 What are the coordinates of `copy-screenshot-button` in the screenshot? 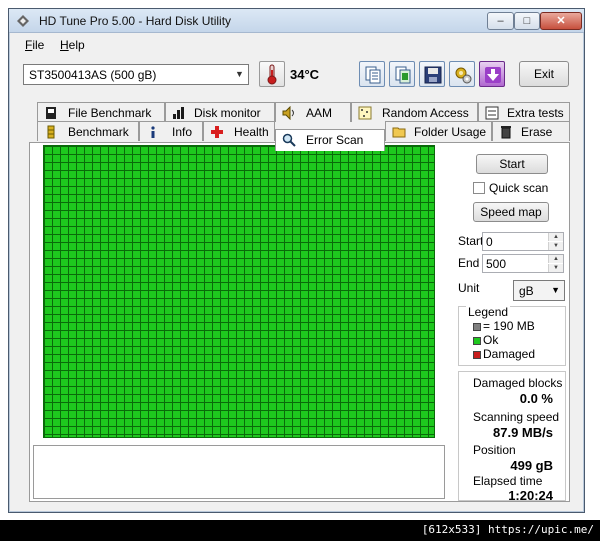 It's located at (402, 74).